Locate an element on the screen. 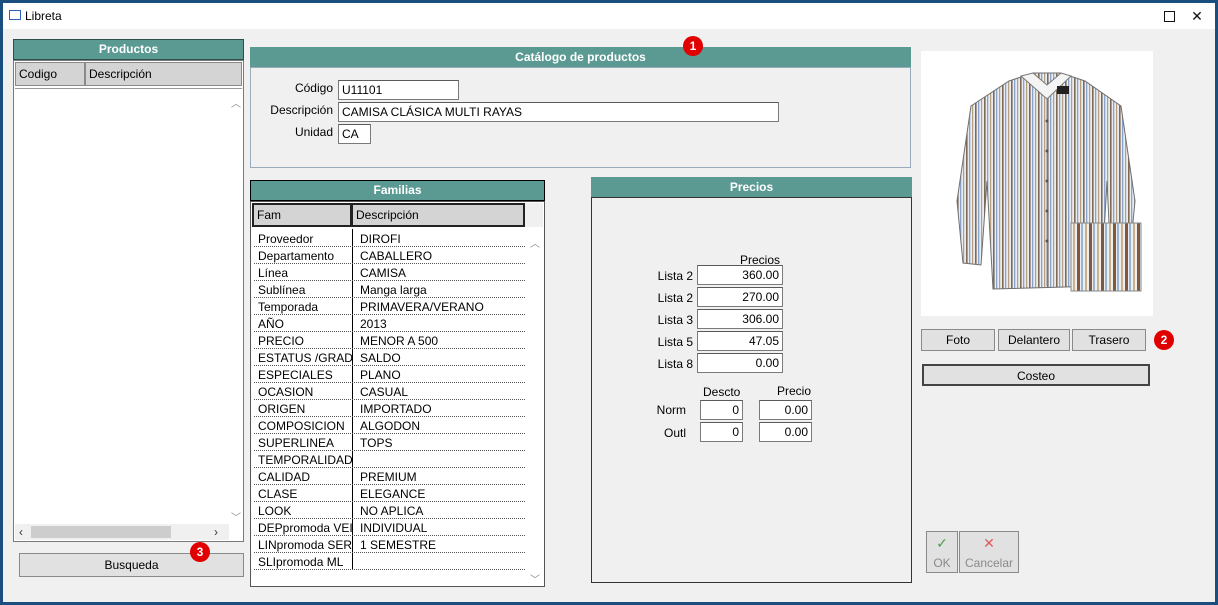  familia-row: SUPERLINEA TOPS is located at coordinates (389, 442).